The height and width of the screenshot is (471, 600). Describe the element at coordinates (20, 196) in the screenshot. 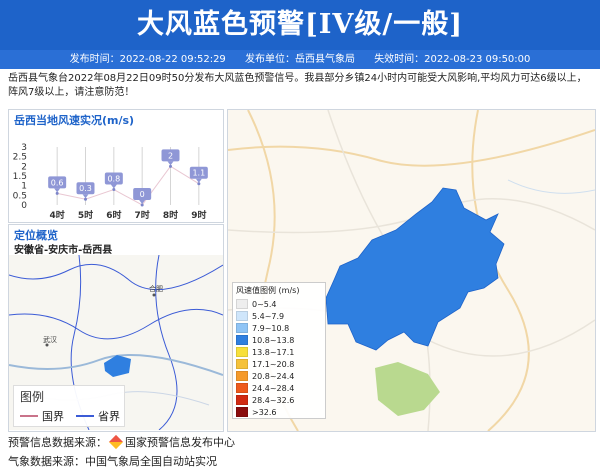

I see `y-tick-label: 0.5` at that location.